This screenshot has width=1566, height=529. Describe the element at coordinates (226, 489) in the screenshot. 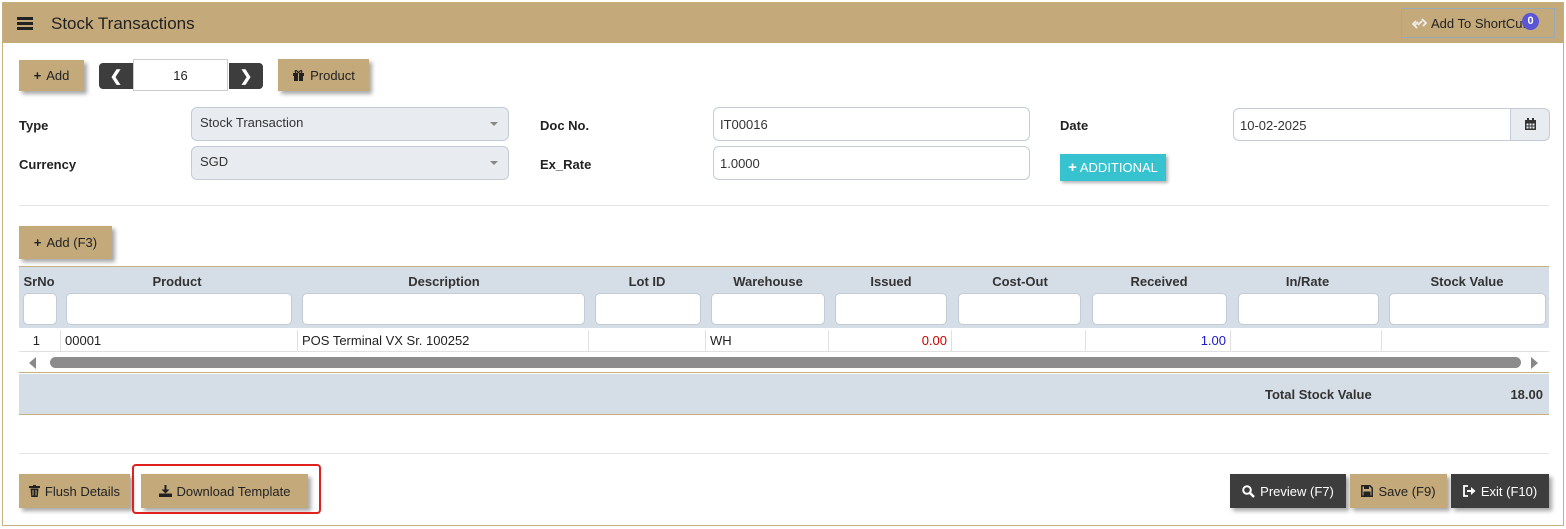

I see `highlight-frame` at that location.